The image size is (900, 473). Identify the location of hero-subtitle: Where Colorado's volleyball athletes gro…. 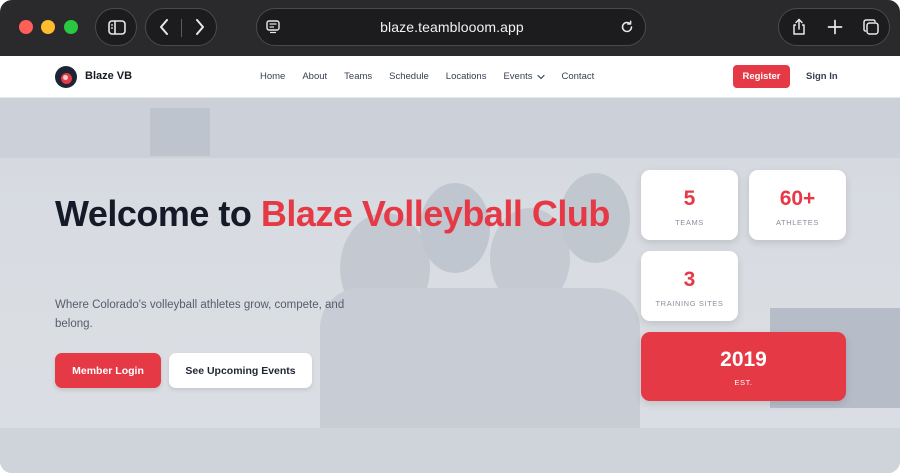
(200, 314).